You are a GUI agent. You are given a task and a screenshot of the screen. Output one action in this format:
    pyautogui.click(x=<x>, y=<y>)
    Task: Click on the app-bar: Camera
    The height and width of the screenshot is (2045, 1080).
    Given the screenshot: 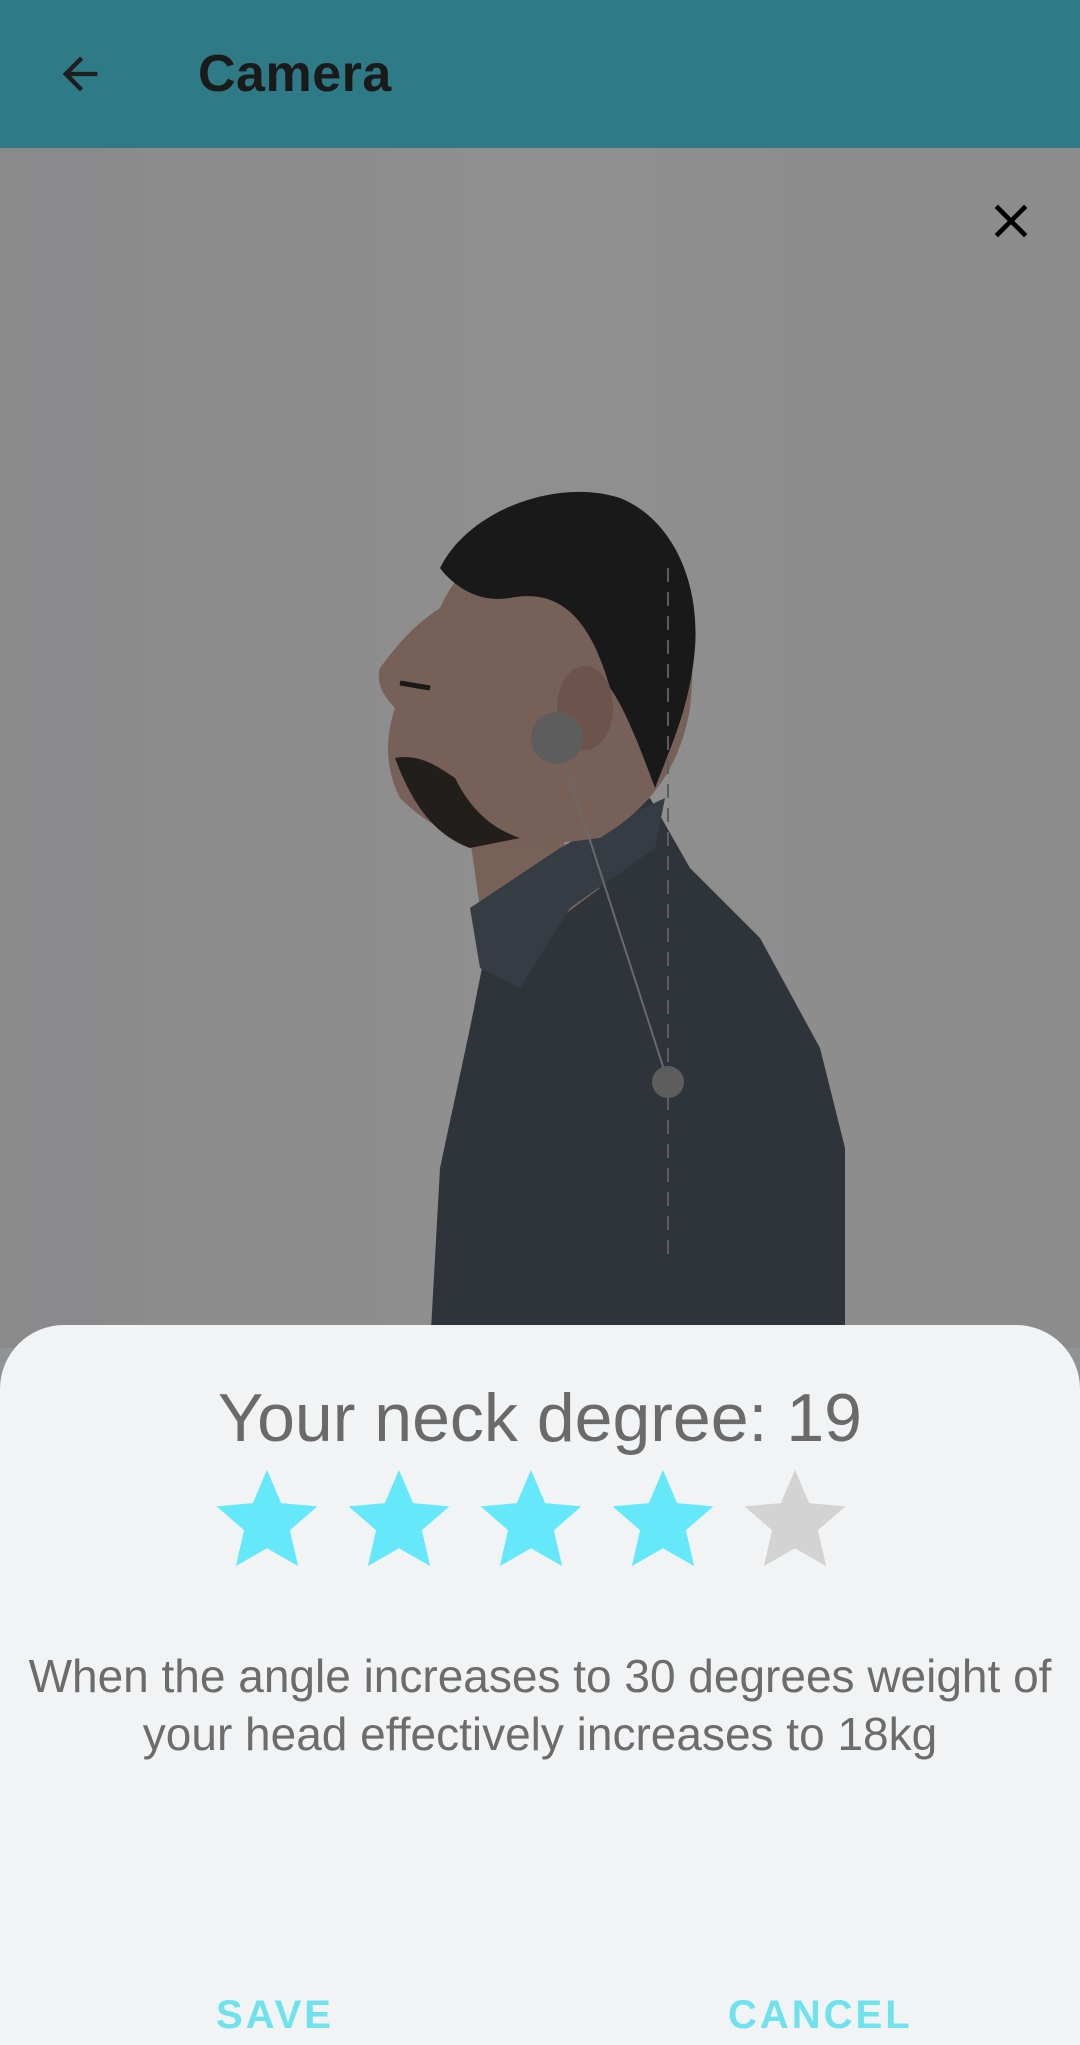 What is the action you would take?
    pyautogui.click(x=540, y=74)
    